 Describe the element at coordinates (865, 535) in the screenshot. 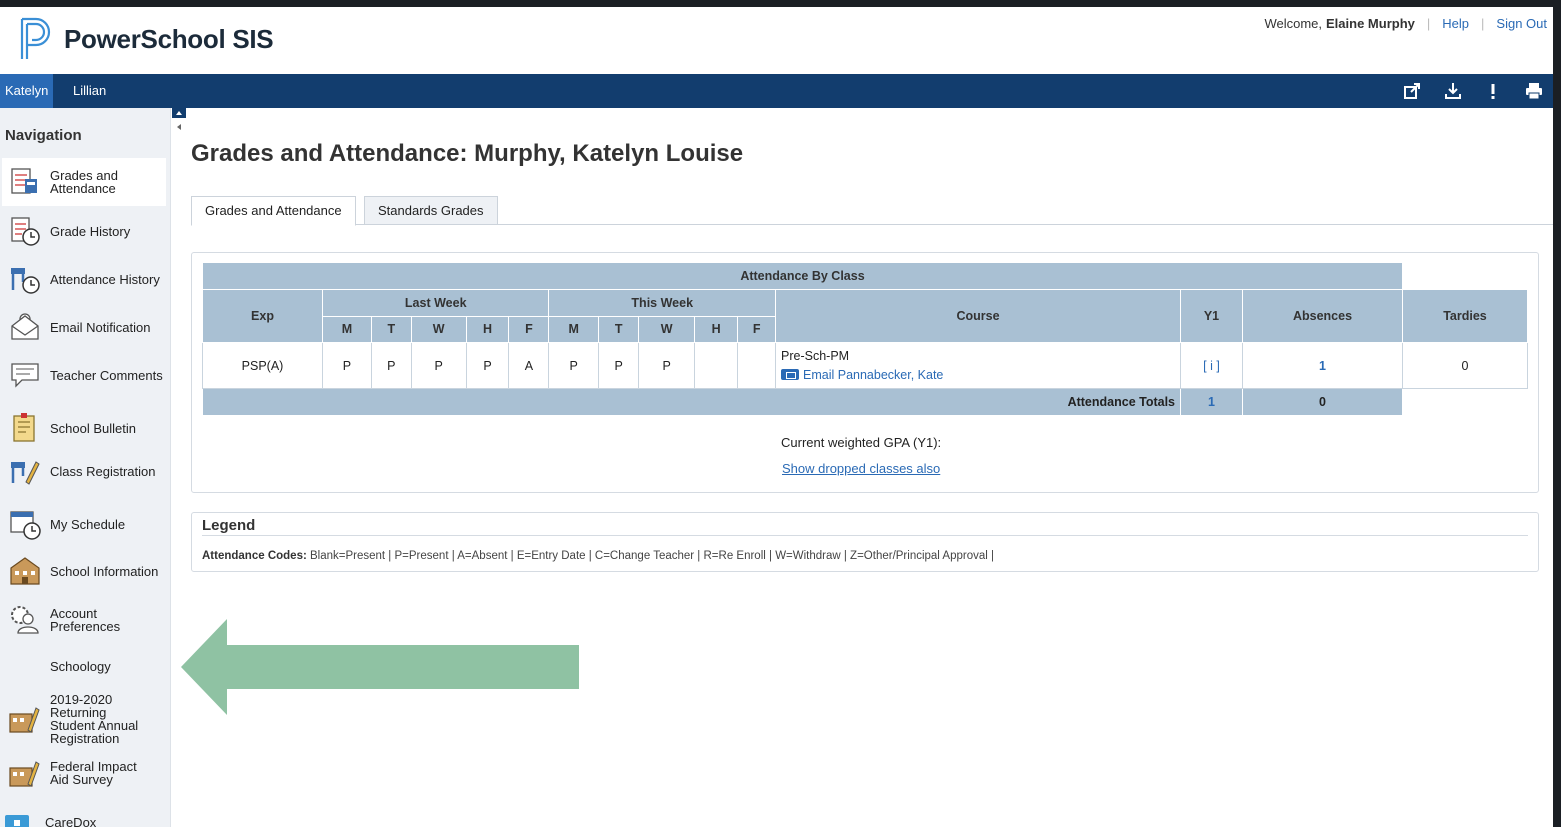

I see `legend-divider` at that location.